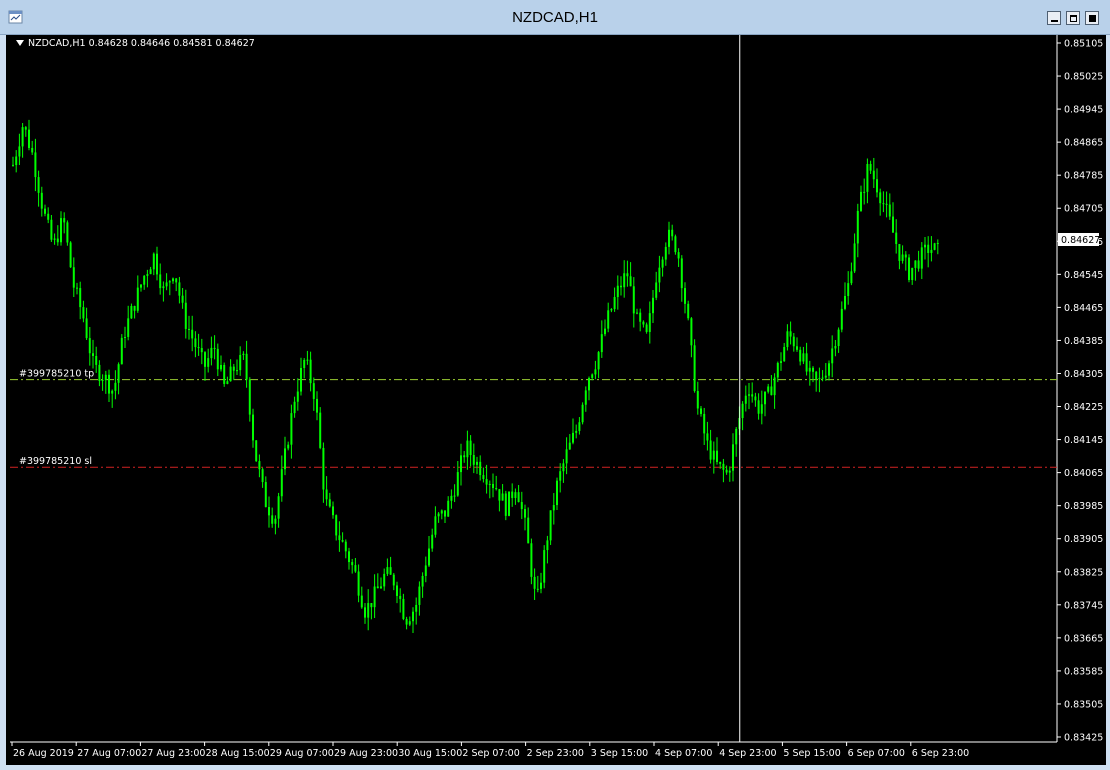 The width and height of the screenshot is (1110, 770). I want to click on x-tick-label: 29 Aug 23:00, so click(366, 753).